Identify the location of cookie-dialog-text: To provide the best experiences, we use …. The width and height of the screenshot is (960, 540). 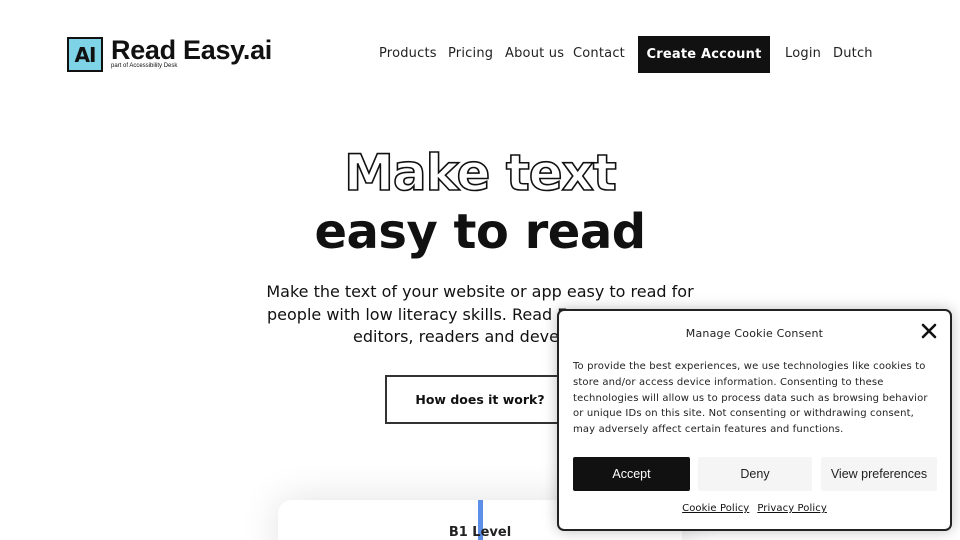
(750, 398).